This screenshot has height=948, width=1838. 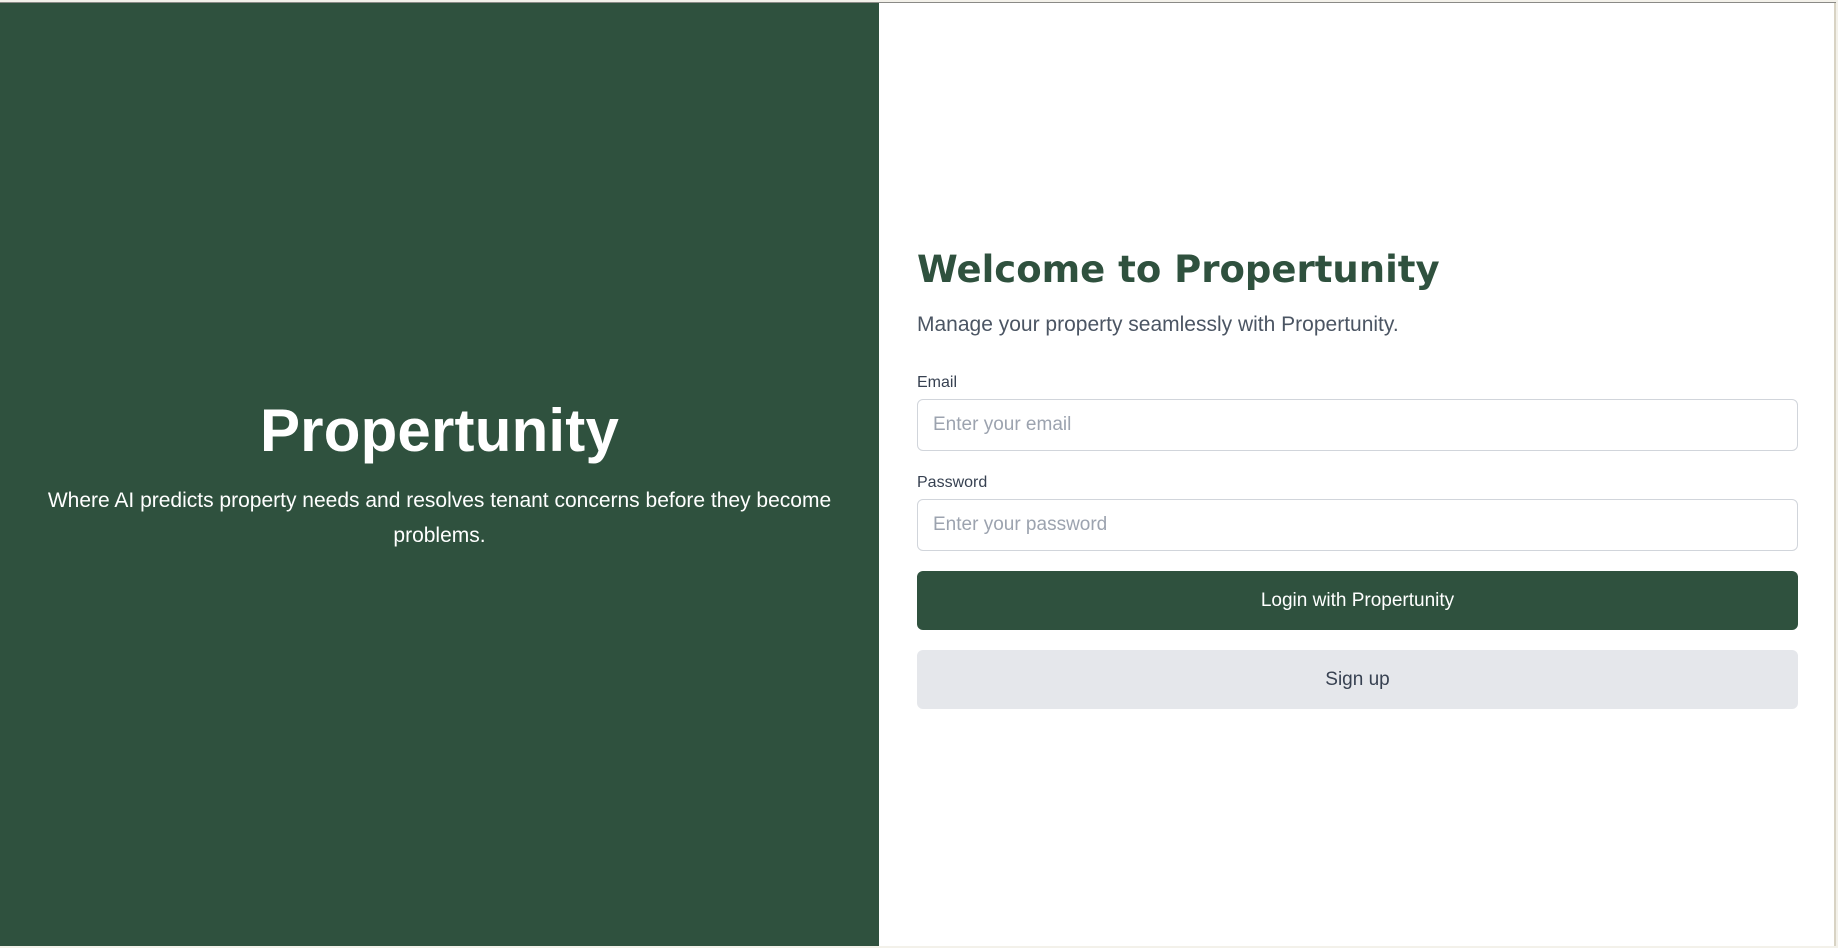 What do you see at coordinates (1178, 269) in the screenshot?
I see `welcome-heading: Welcome to Propertunity` at bounding box center [1178, 269].